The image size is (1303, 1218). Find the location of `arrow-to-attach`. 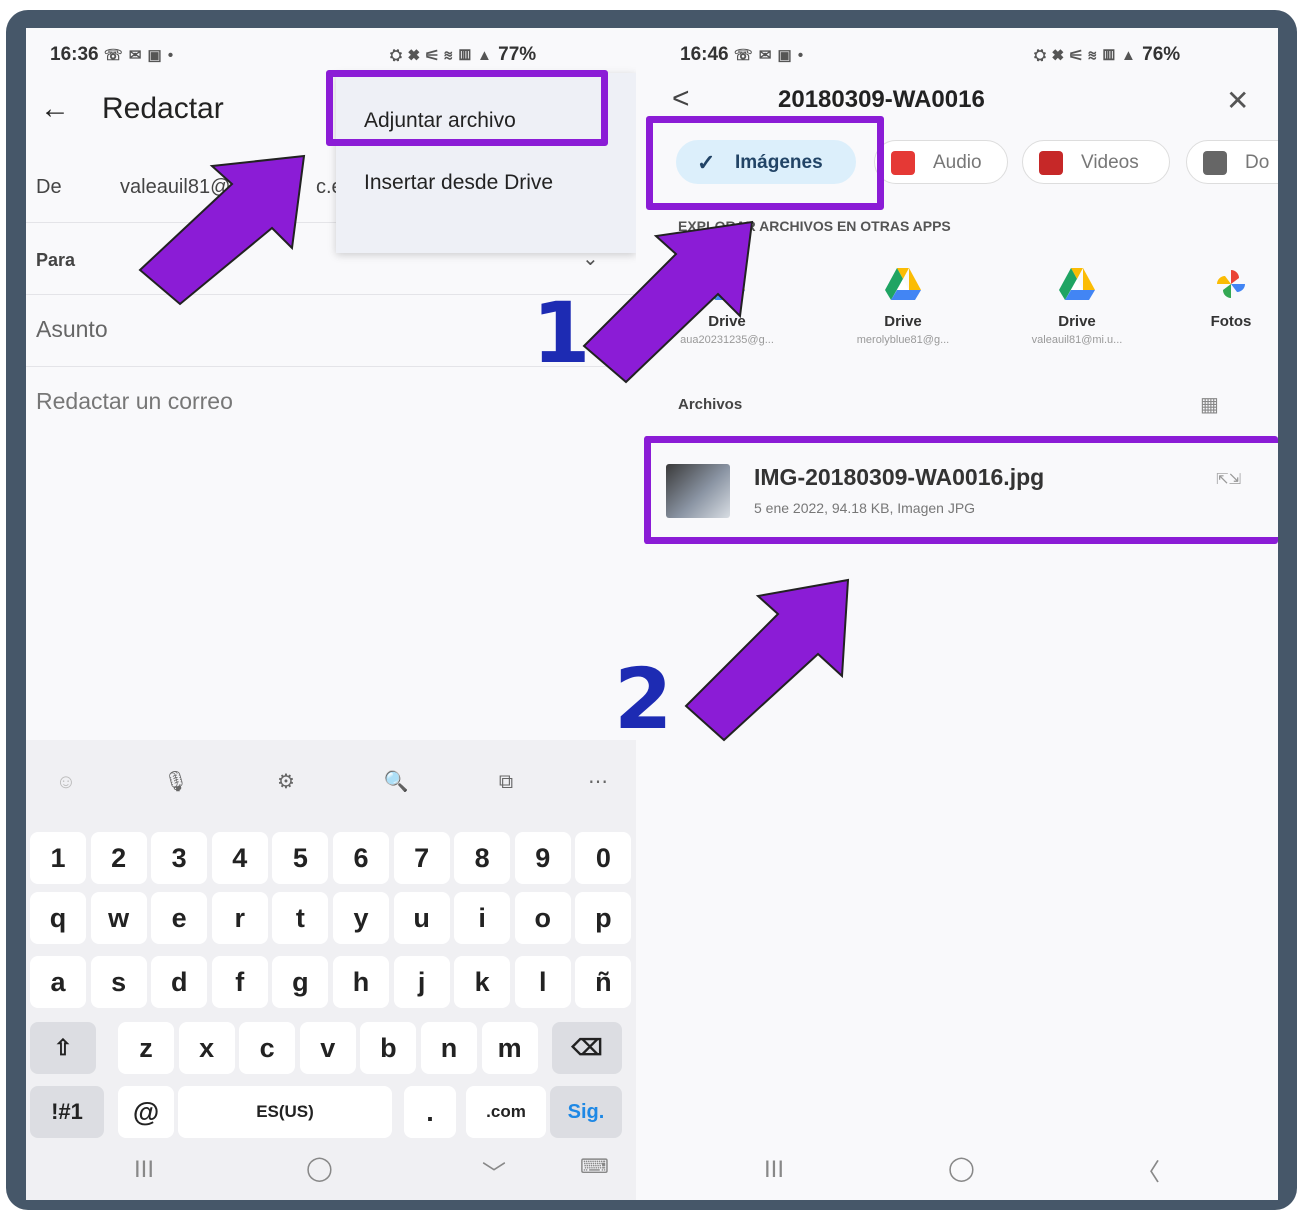

arrow-to-attach is located at coordinates (222, 230).